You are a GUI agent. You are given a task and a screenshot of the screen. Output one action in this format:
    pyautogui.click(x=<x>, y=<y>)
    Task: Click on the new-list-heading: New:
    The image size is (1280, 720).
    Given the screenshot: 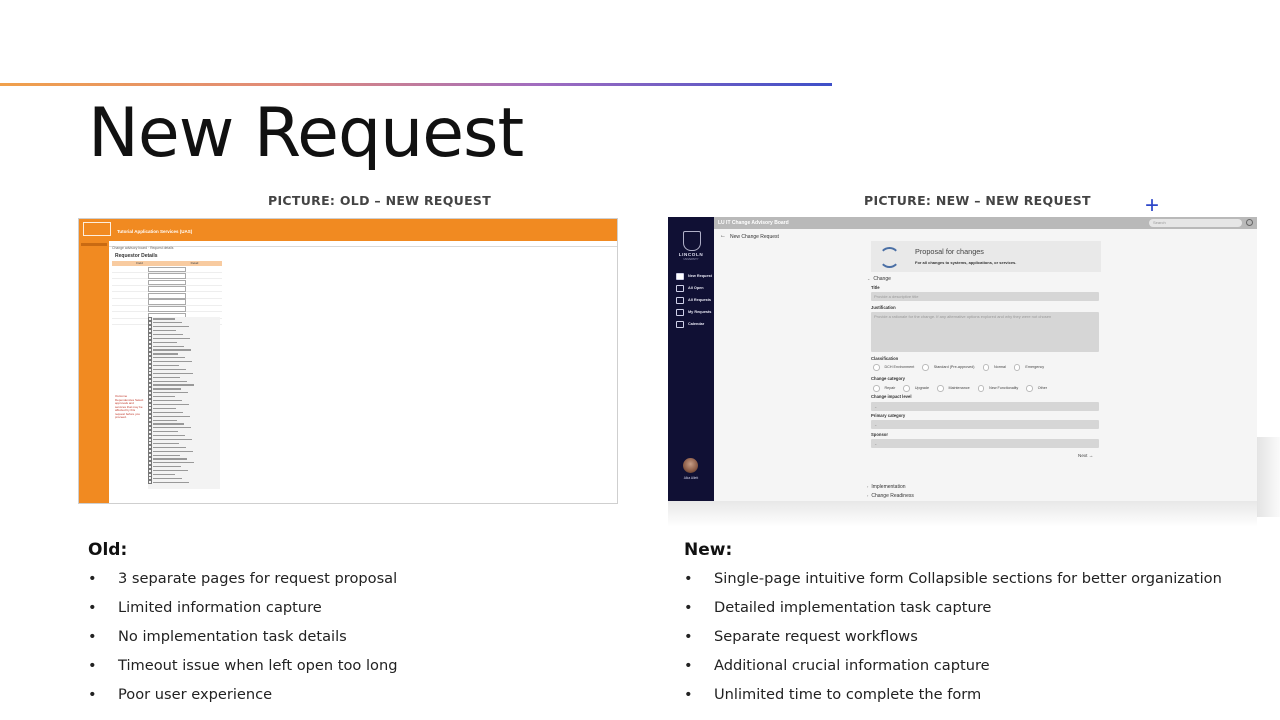 What is the action you would take?
    pyautogui.click(x=708, y=550)
    